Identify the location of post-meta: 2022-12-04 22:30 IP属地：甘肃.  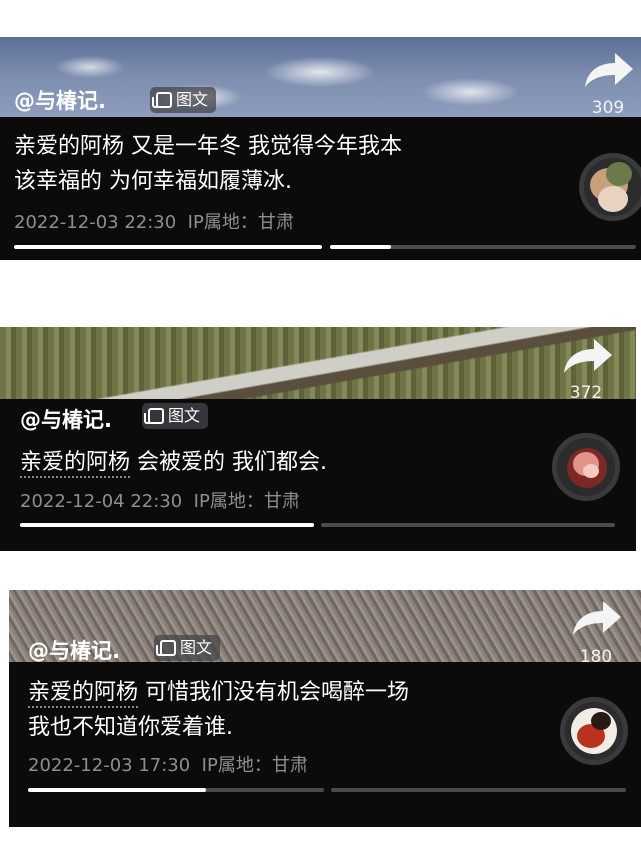
(160, 500).